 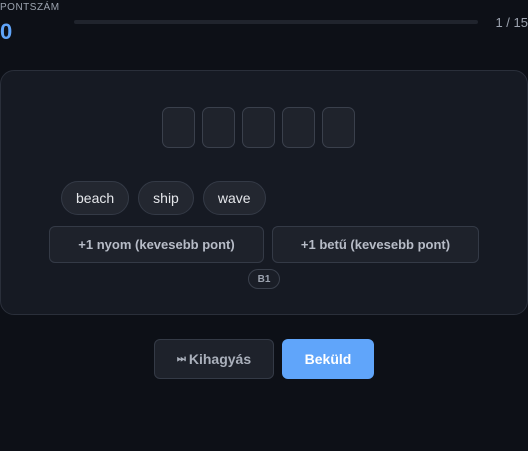 I want to click on skip-button: ⏭ Kihagyás, so click(x=214, y=359).